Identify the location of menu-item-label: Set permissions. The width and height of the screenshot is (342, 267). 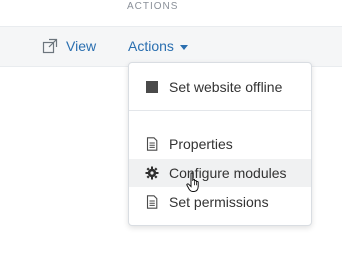
(219, 202).